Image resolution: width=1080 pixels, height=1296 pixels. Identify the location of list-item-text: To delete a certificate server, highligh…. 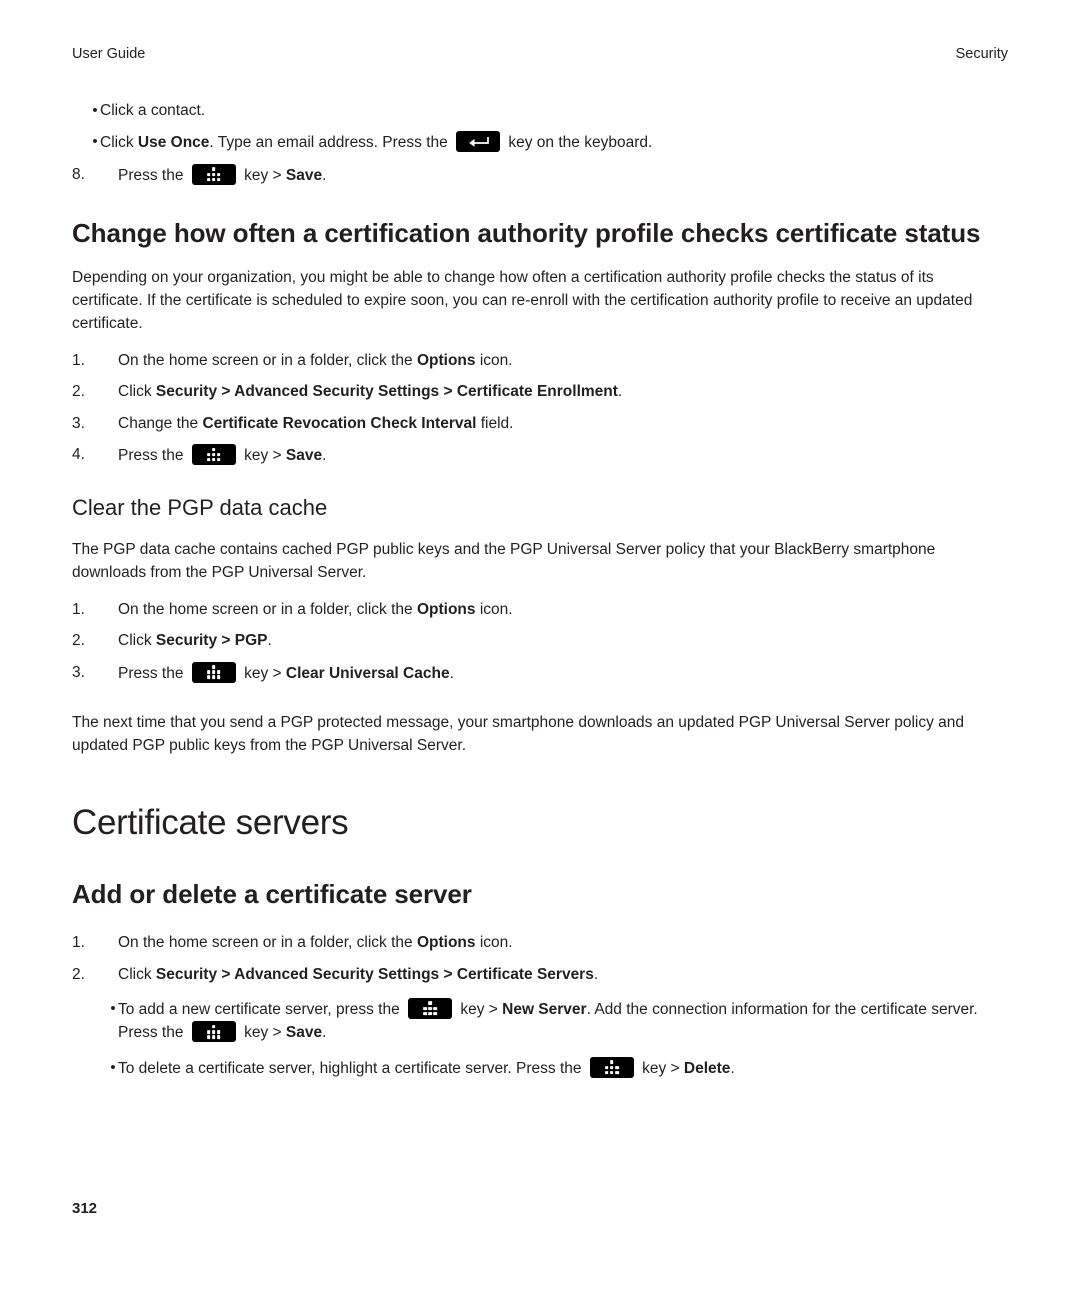
(563, 1068).